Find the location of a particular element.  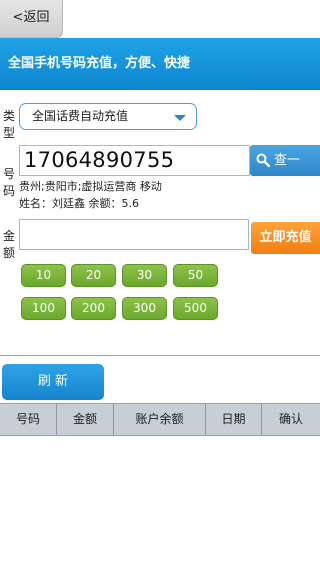

column-header-balance: 账户余额 is located at coordinates (160, 419).